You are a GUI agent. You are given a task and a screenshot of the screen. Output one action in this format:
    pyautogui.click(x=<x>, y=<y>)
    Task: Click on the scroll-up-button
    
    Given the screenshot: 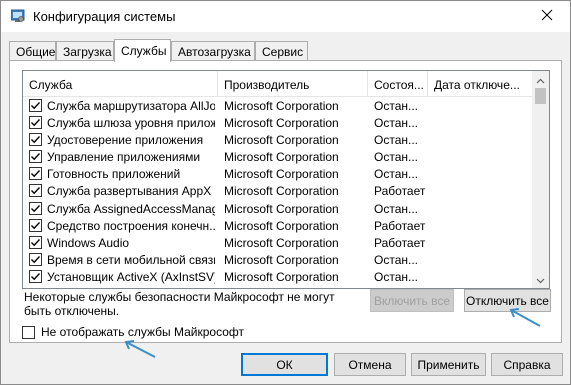 What is the action you would take?
    pyautogui.click(x=540, y=79)
    